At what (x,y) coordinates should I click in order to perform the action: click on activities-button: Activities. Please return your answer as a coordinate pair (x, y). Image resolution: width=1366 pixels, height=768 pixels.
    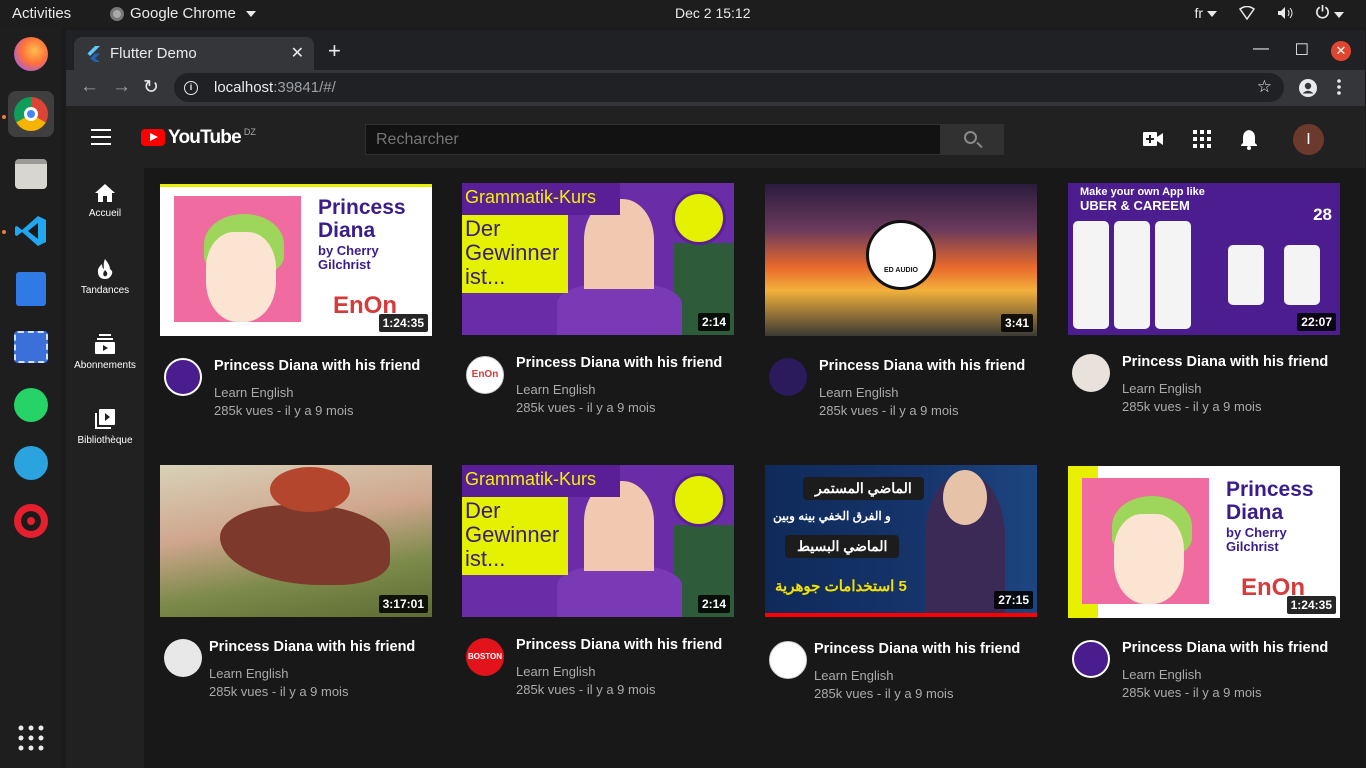
    Looking at the image, I should click on (41, 13).